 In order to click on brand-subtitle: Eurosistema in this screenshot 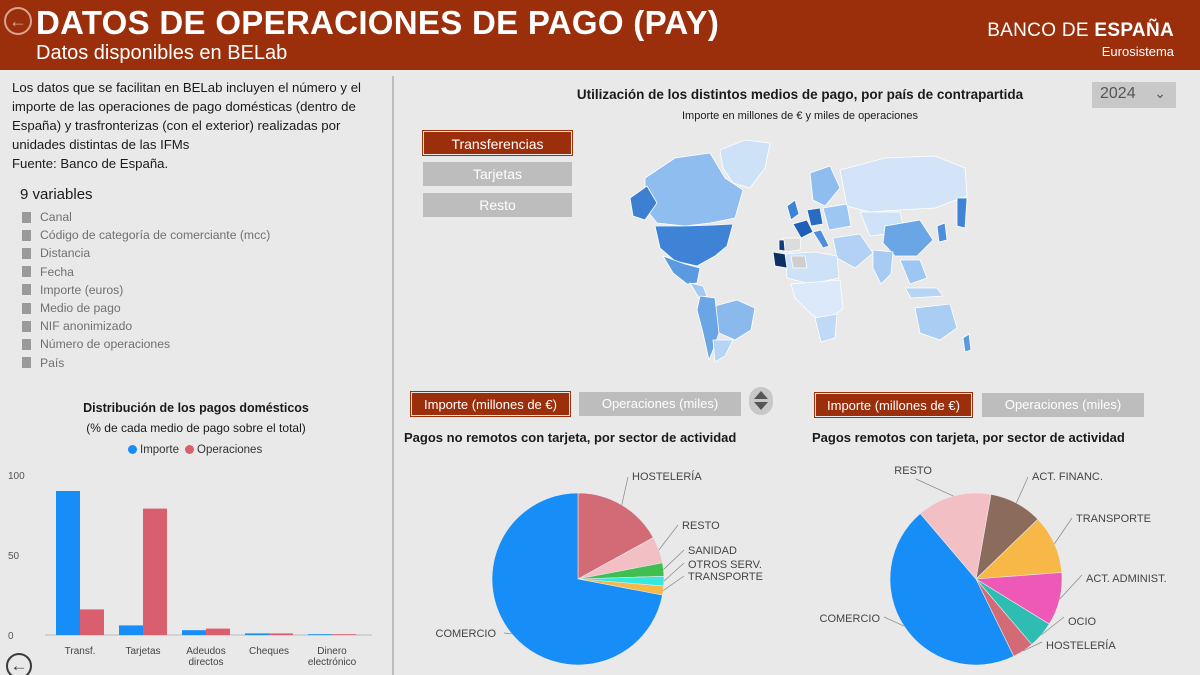, I will do `click(1137, 51)`.